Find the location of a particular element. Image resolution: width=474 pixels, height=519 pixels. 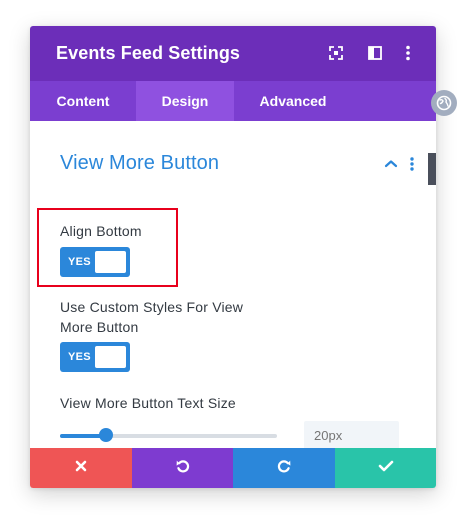

custom-styles-toggle: YES is located at coordinates (95, 357).